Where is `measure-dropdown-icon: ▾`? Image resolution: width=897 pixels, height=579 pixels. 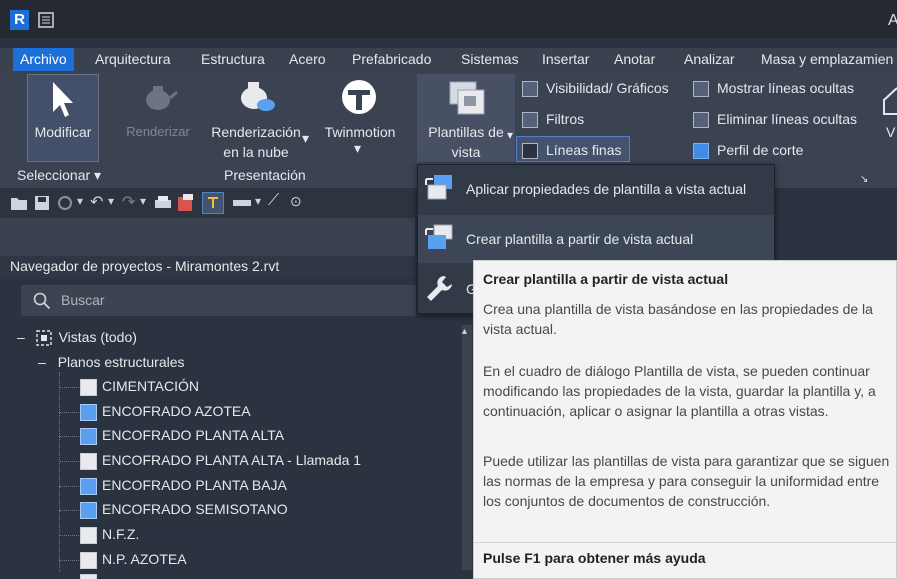 measure-dropdown-icon: ▾ is located at coordinates (258, 201).